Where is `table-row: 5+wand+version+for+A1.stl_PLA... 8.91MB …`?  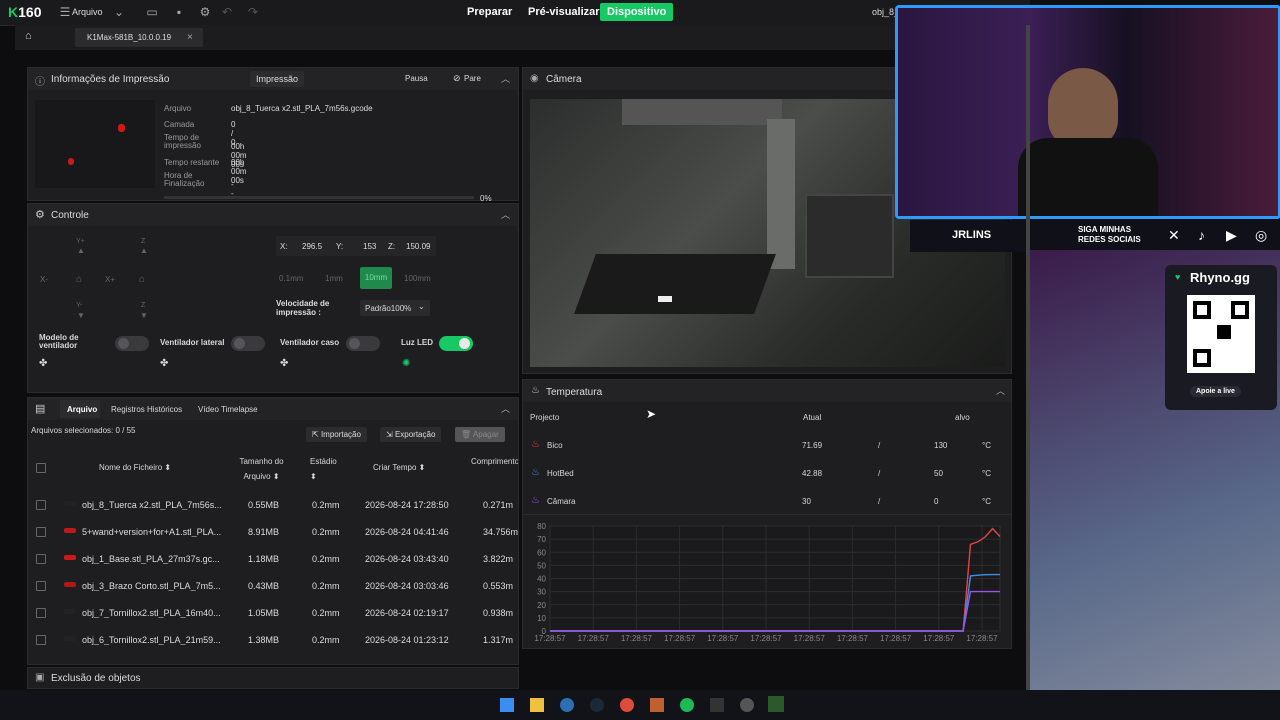 table-row: 5+wand+version+for+A1.stl_PLA... 8.91MB … is located at coordinates (273, 534).